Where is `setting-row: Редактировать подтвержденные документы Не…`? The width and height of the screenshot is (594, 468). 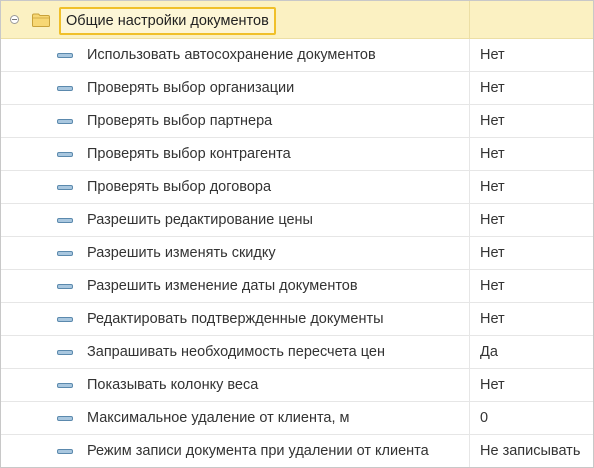 setting-row: Редактировать подтвержденные документы Не… is located at coordinates (297, 319).